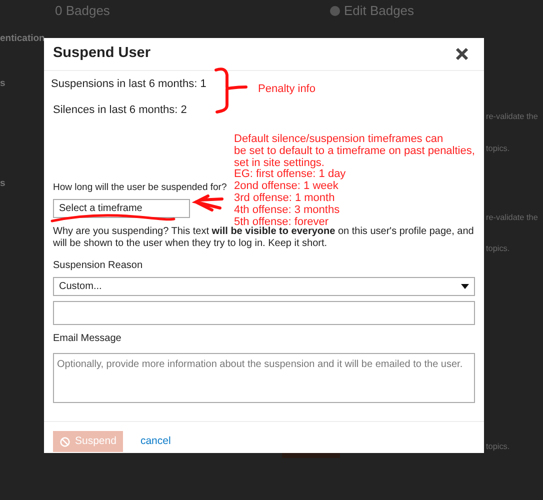  I want to click on dialog-title: Suspend User, so click(101, 54).